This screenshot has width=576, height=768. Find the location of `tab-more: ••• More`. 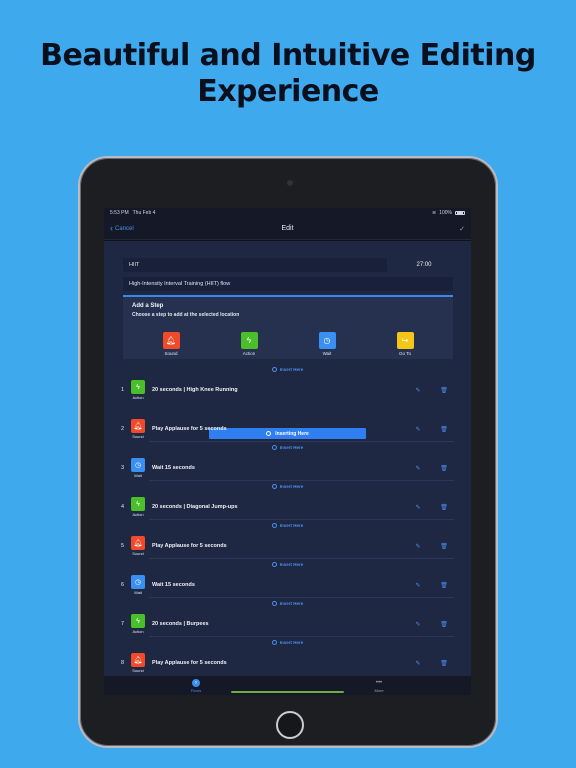

tab-more: ••• More is located at coordinates (379, 686).